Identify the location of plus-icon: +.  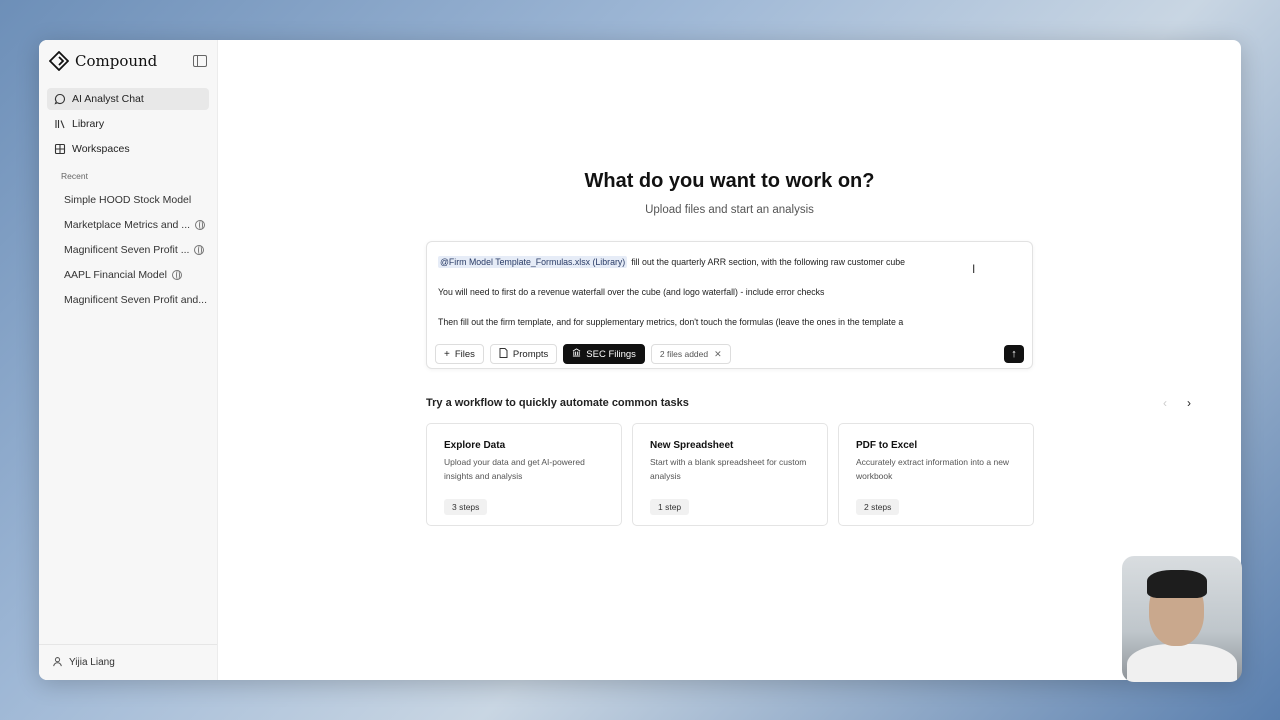
(447, 354).